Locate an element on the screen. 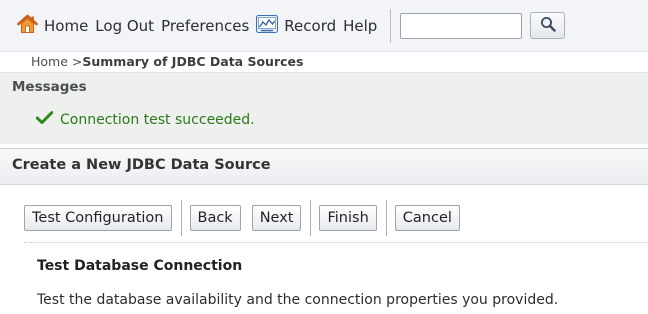  logout-link: Log Out is located at coordinates (124, 26).